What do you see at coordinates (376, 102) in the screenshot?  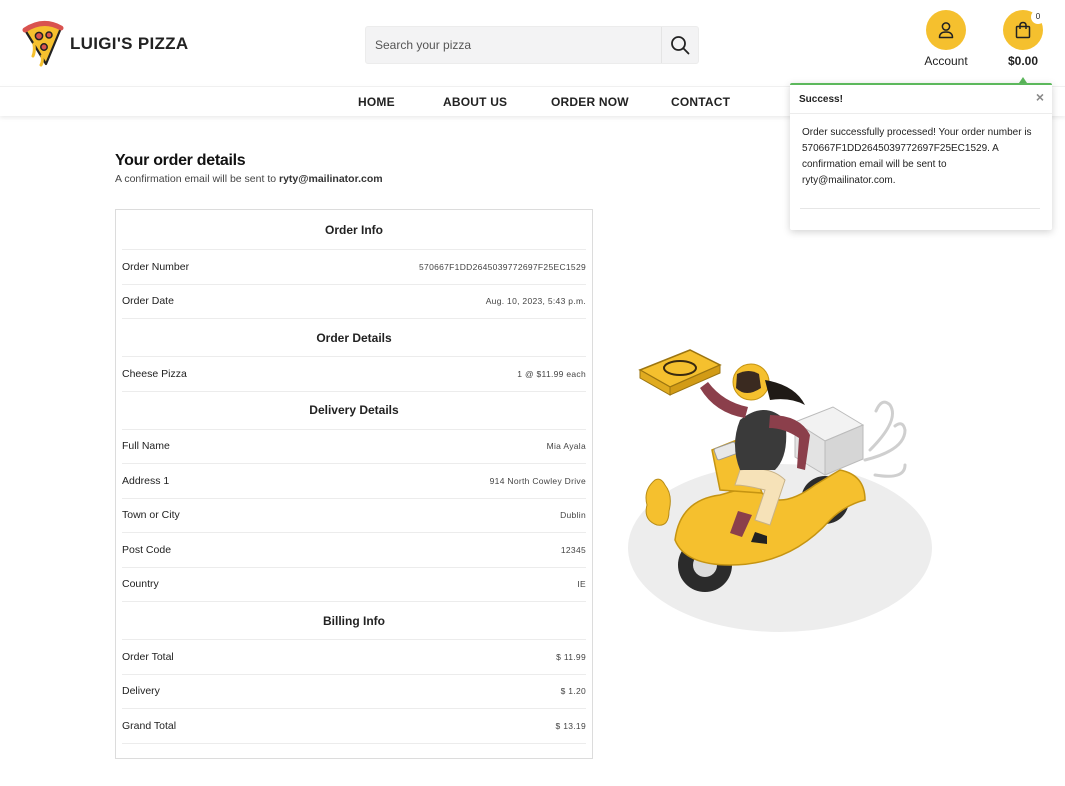 I see `nav-item-home: HOME` at bounding box center [376, 102].